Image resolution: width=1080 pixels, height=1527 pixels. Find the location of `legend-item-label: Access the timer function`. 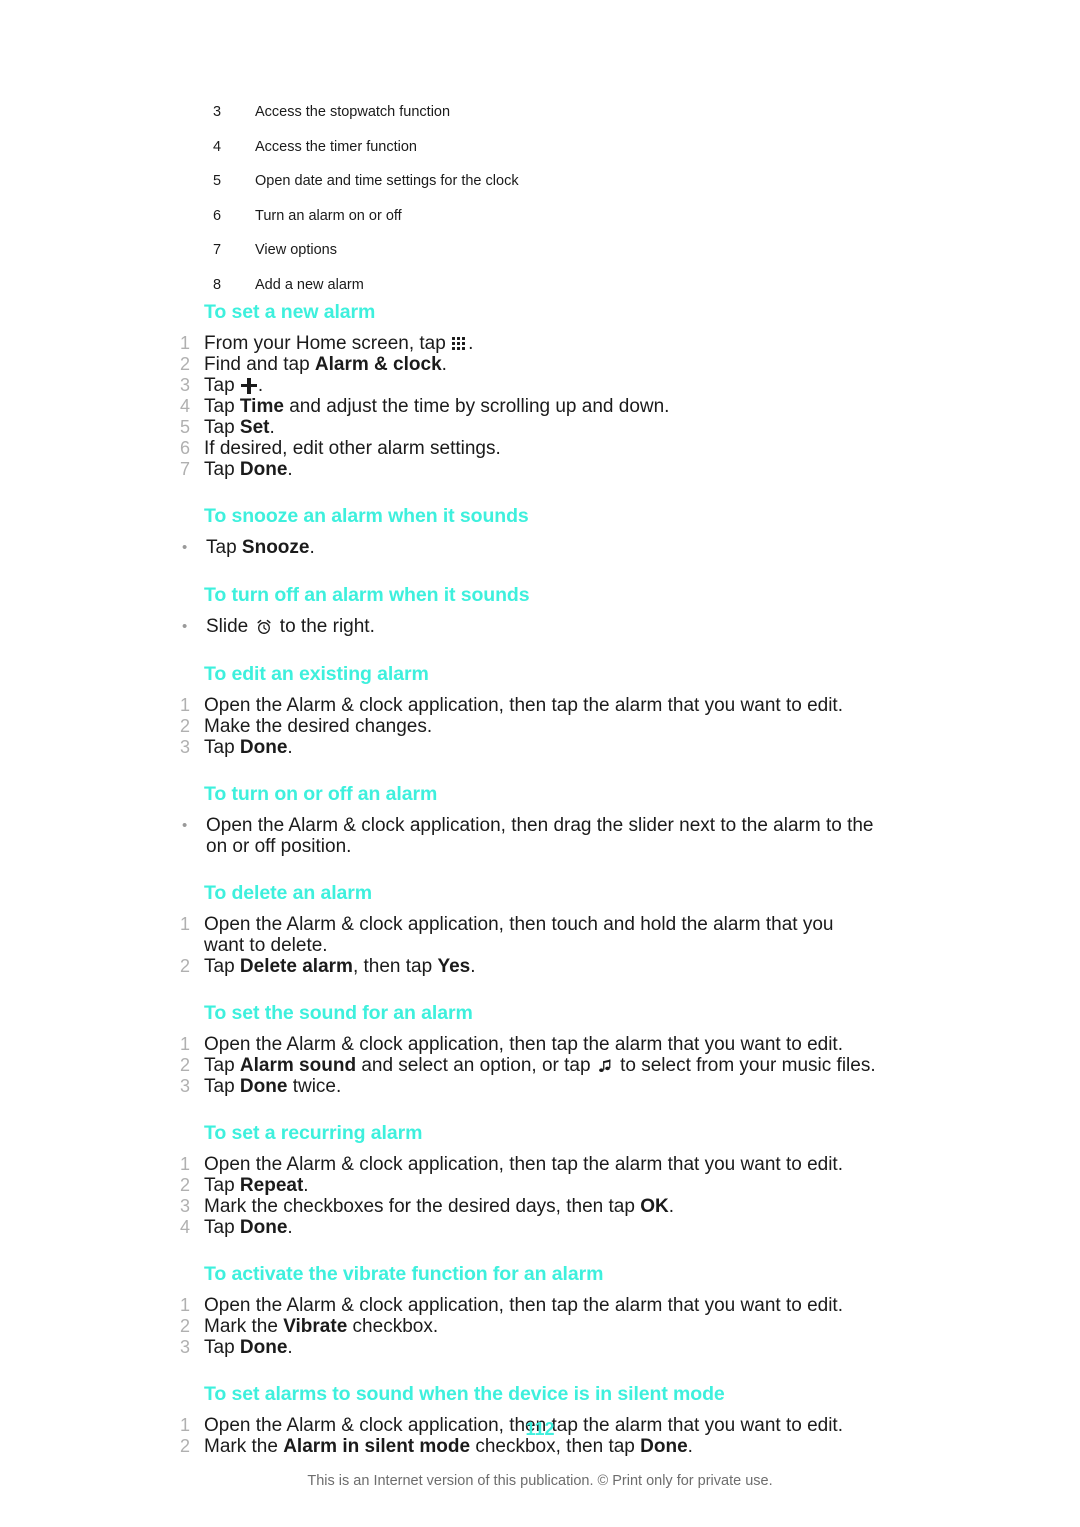

legend-item-label: Access the timer function is located at coordinates (336, 146).